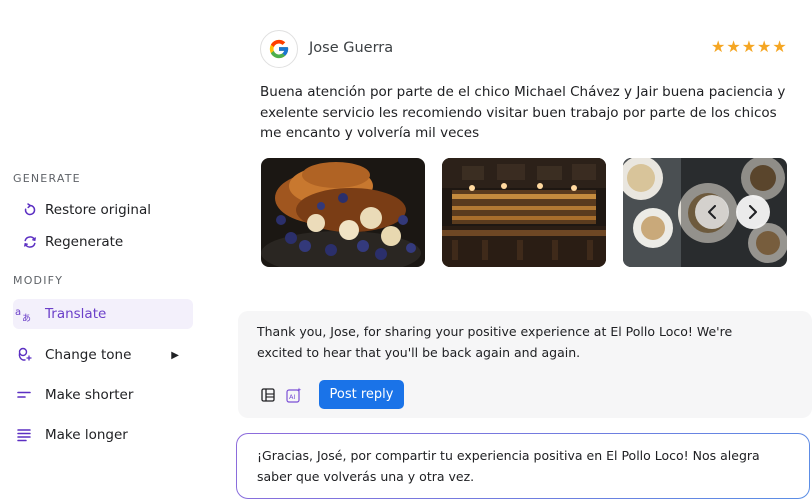 The image size is (812, 501). Describe the element at coordinates (343, 212) in the screenshot. I see `french-toast-photo` at that location.